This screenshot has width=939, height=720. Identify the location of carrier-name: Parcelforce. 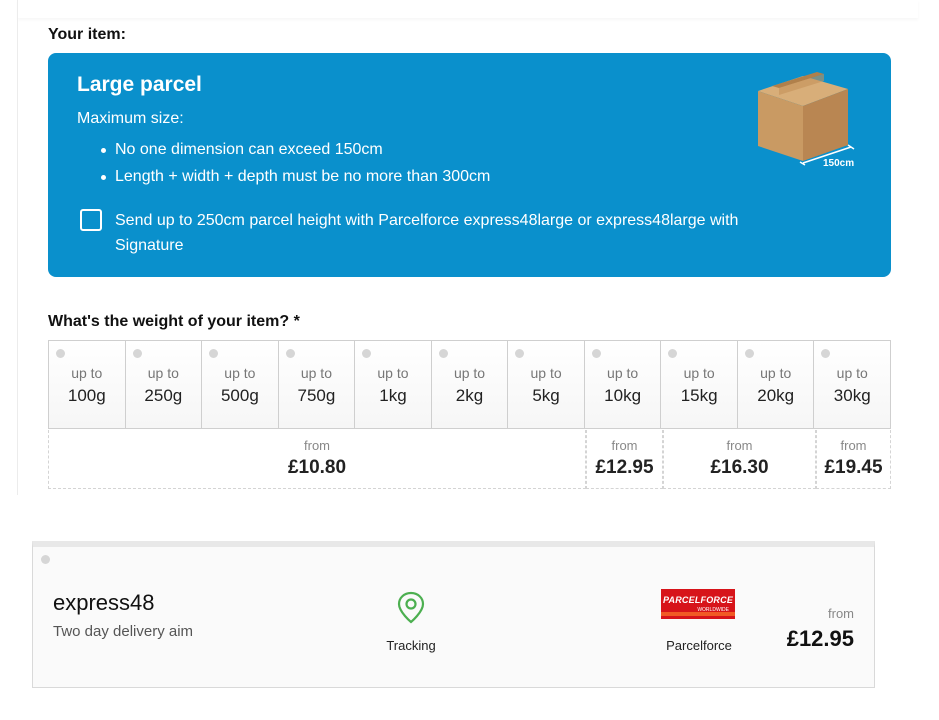
(699, 645).